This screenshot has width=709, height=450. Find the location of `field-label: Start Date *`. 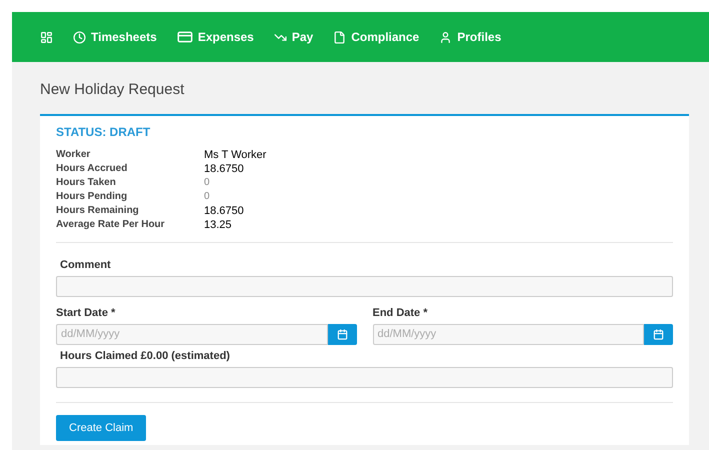

field-label: Start Date * is located at coordinates (86, 313).